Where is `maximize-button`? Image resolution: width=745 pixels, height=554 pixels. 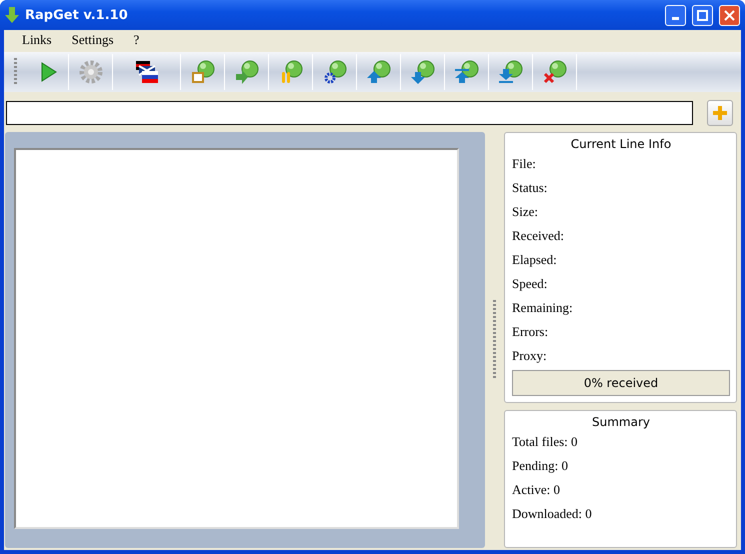
maximize-button is located at coordinates (702, 15).